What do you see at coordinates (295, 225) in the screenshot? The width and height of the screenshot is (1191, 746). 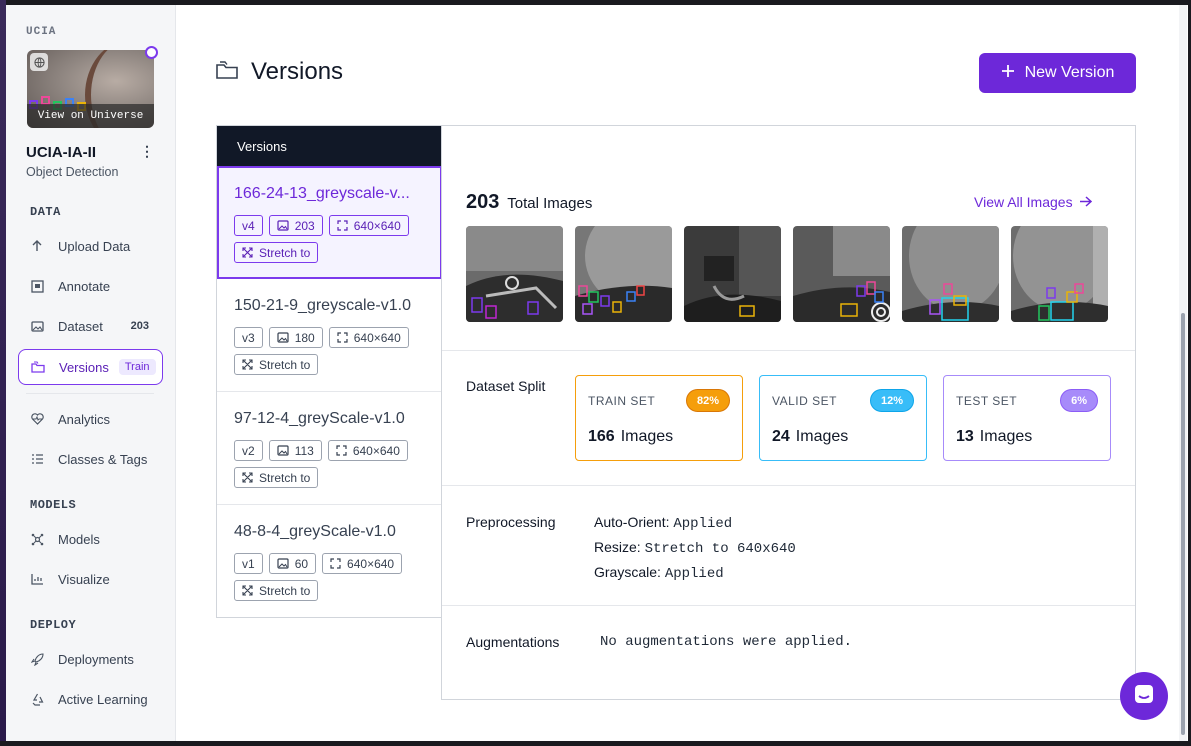 I see `image-count-chip: 203` at bounding box center [295, 225].